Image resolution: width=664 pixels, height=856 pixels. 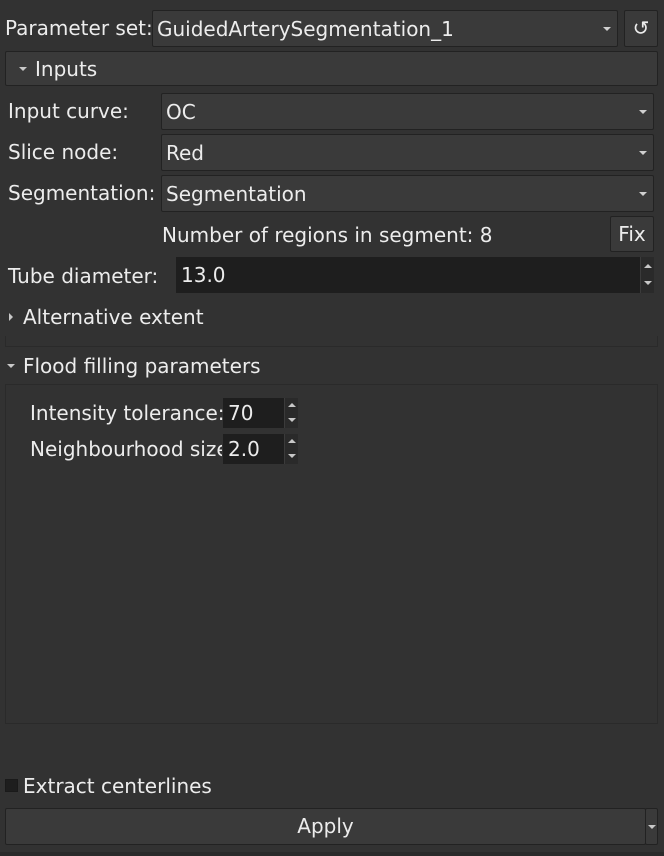 I want to click on apply-menu-button, so click(x=651, y=826).